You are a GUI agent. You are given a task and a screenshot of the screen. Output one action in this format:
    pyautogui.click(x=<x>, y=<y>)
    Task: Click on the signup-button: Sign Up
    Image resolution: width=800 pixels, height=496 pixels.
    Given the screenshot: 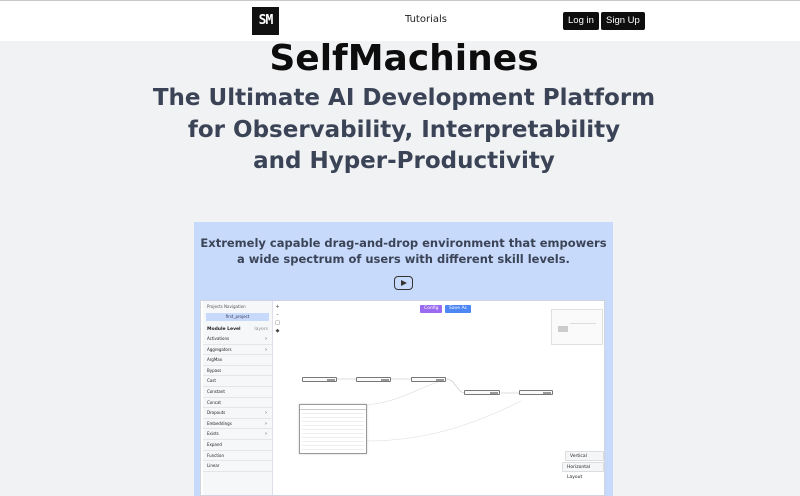 What is the action you would take?
    pyautogui.click(x=623, y=21)
    